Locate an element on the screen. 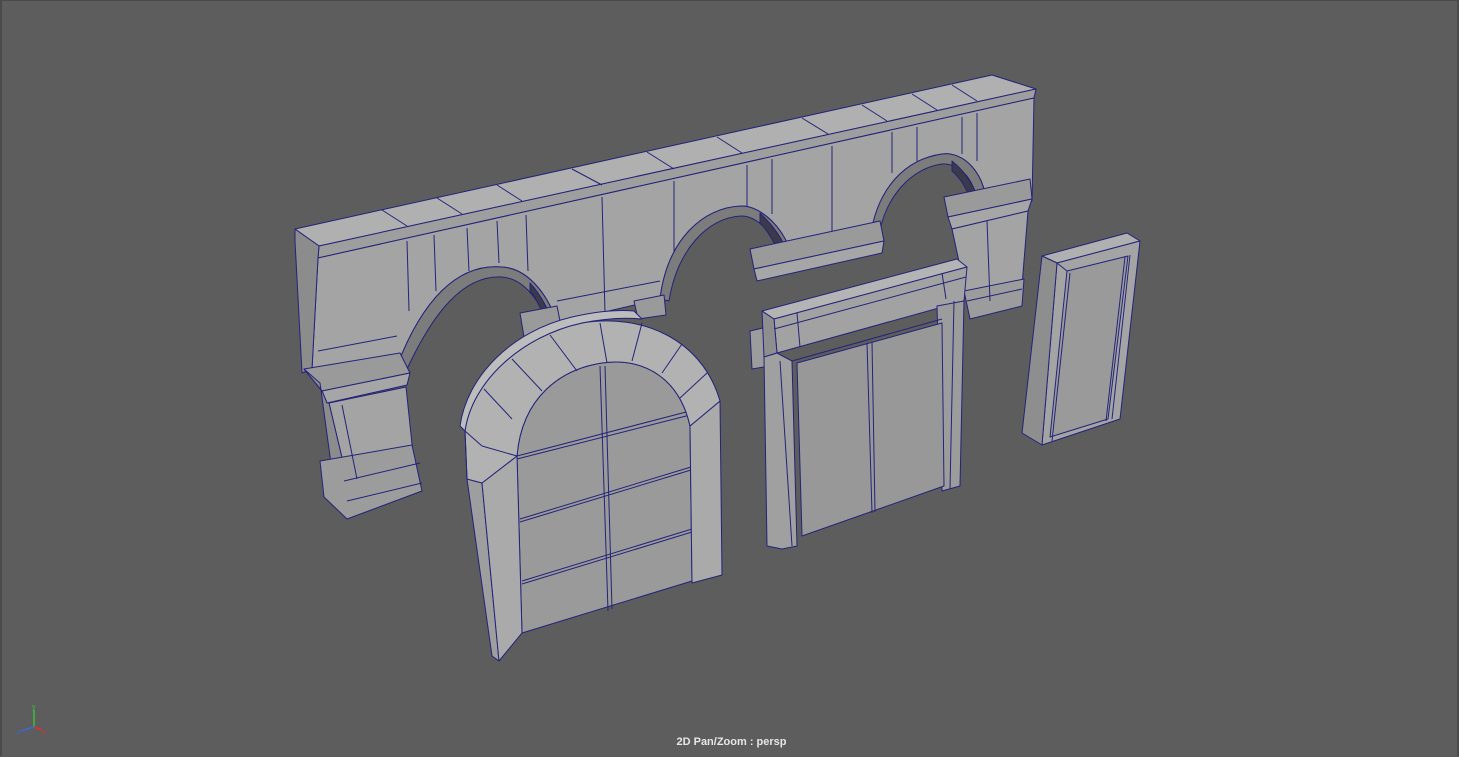 The height and width of the screenshot is (757, 1459). arched-door-mesh is located at coordinates (591, 486).